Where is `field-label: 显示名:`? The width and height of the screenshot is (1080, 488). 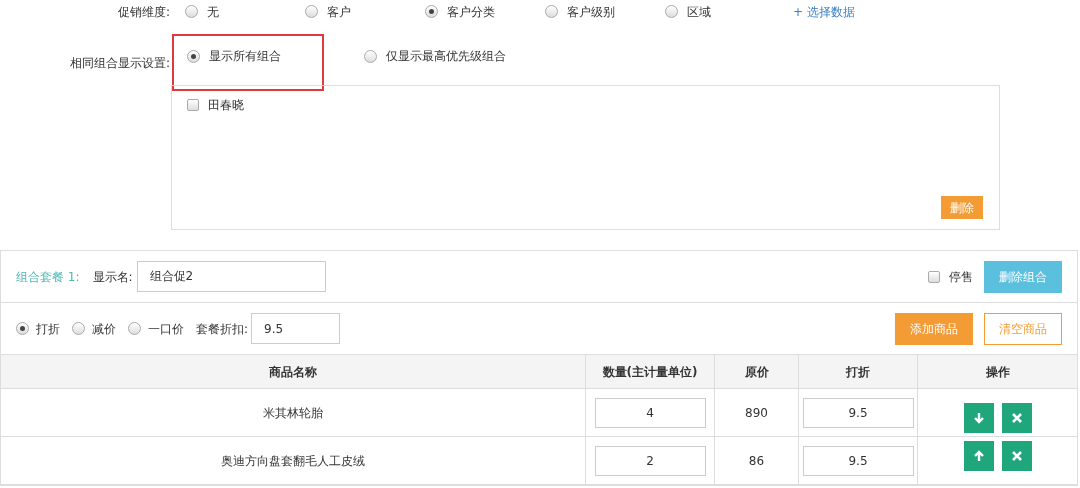 field-label: 显示名: is located at coordinates (112, 277).